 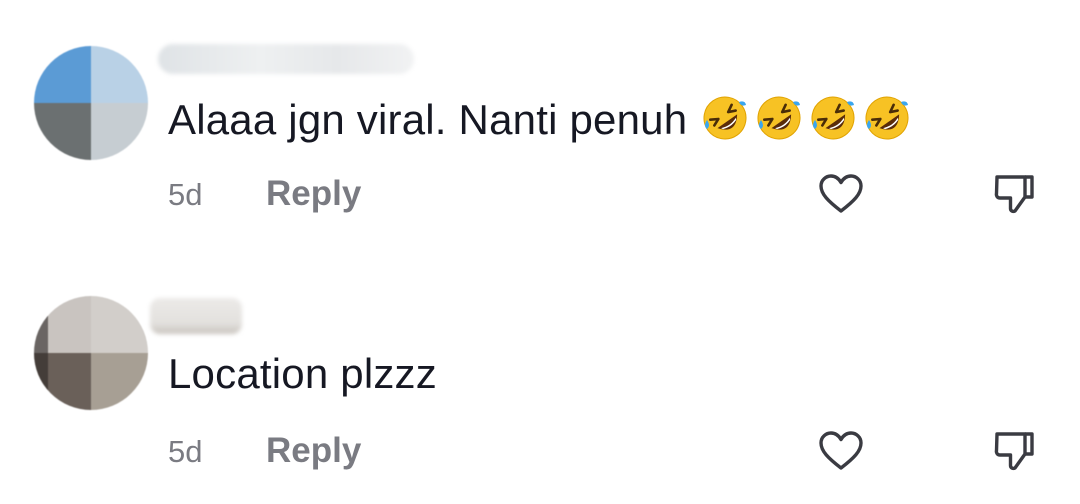 What do you see at coordinates (428, 119) in the screenshot?
I see `comment-text-content: Alaaa jgn viral. Nanti penuh` at bounding box center [428, 119].